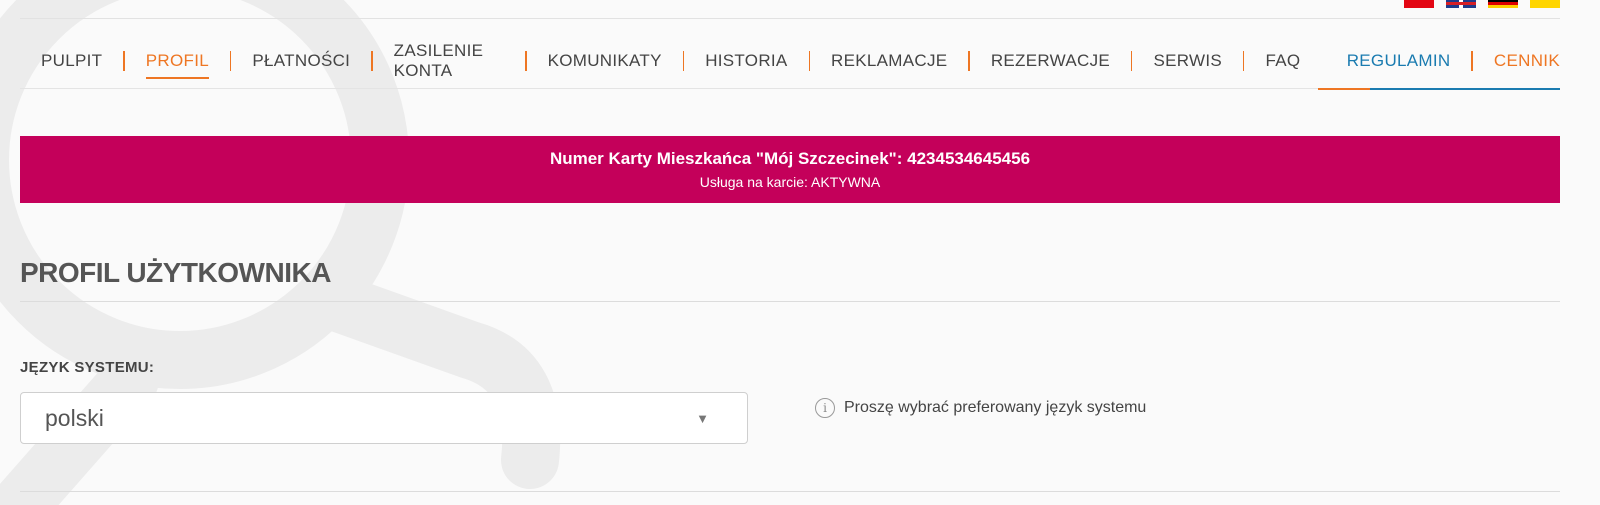  I want to click on nav-item-rezerwacje: REZERWACJE, so click(1050, 61).